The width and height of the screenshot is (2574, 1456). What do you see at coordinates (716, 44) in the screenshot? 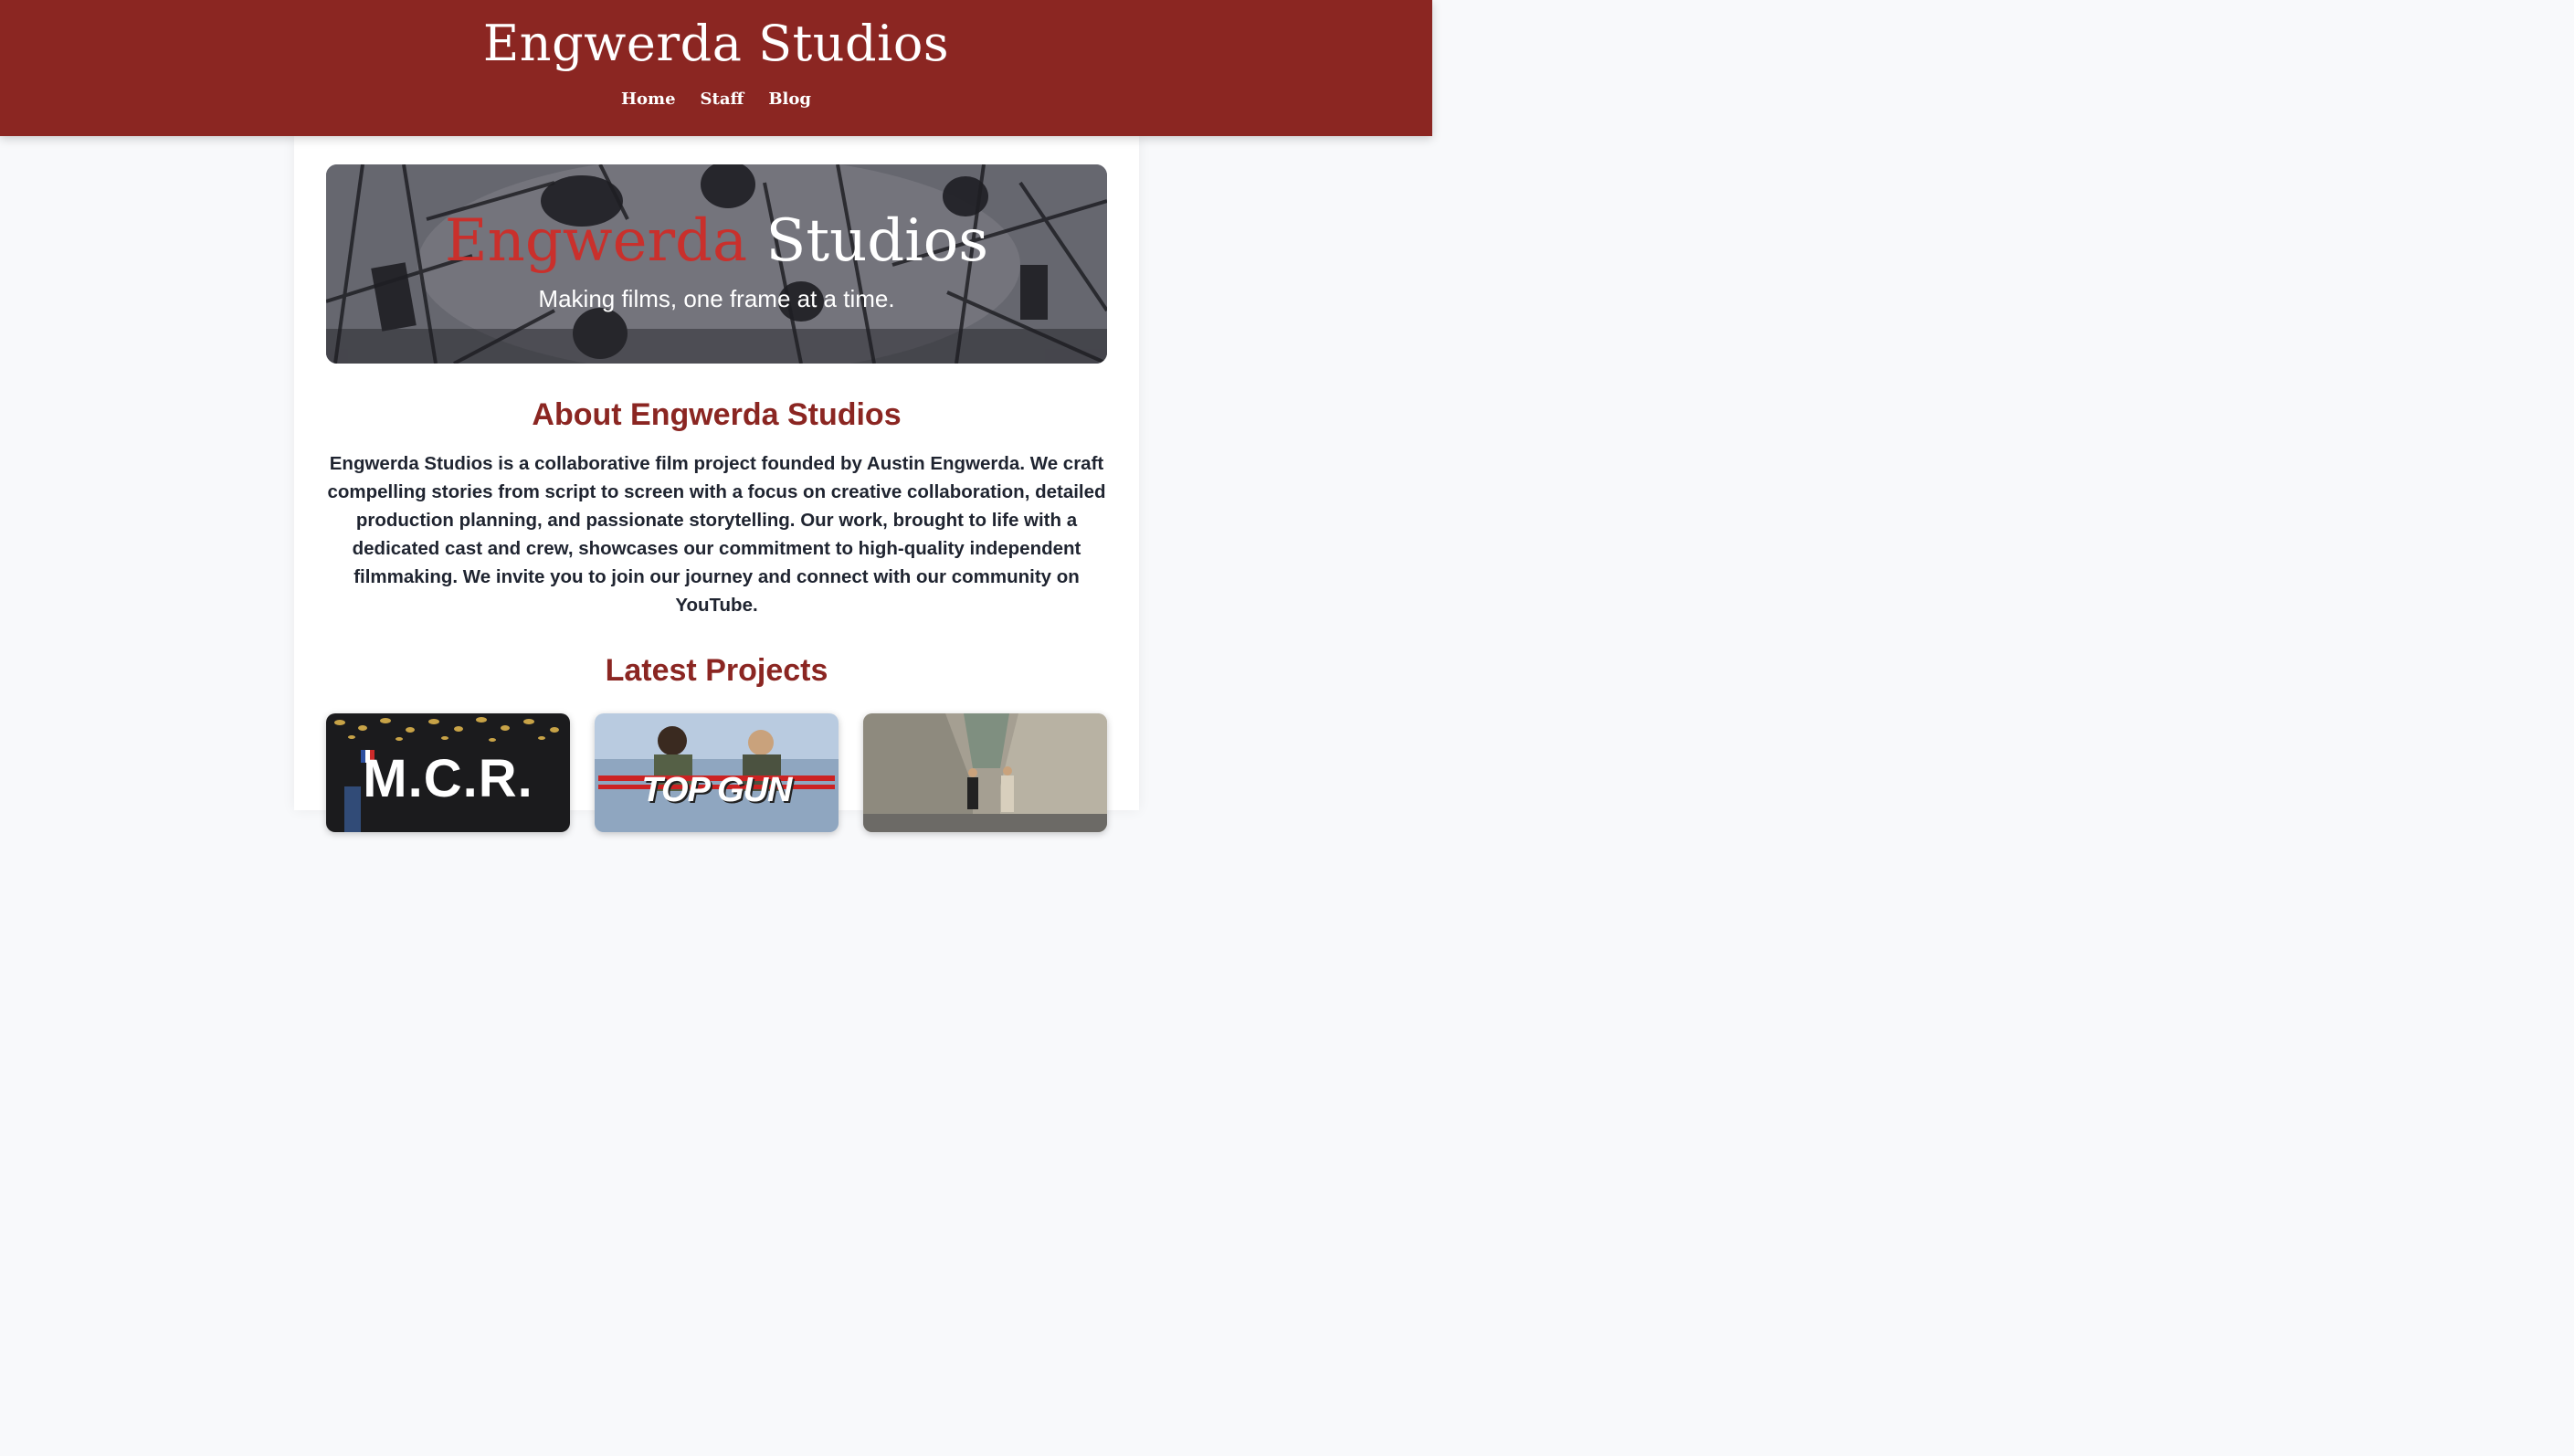
I see `site-title: Engwerda Studios` at bounding box center [716, 44].